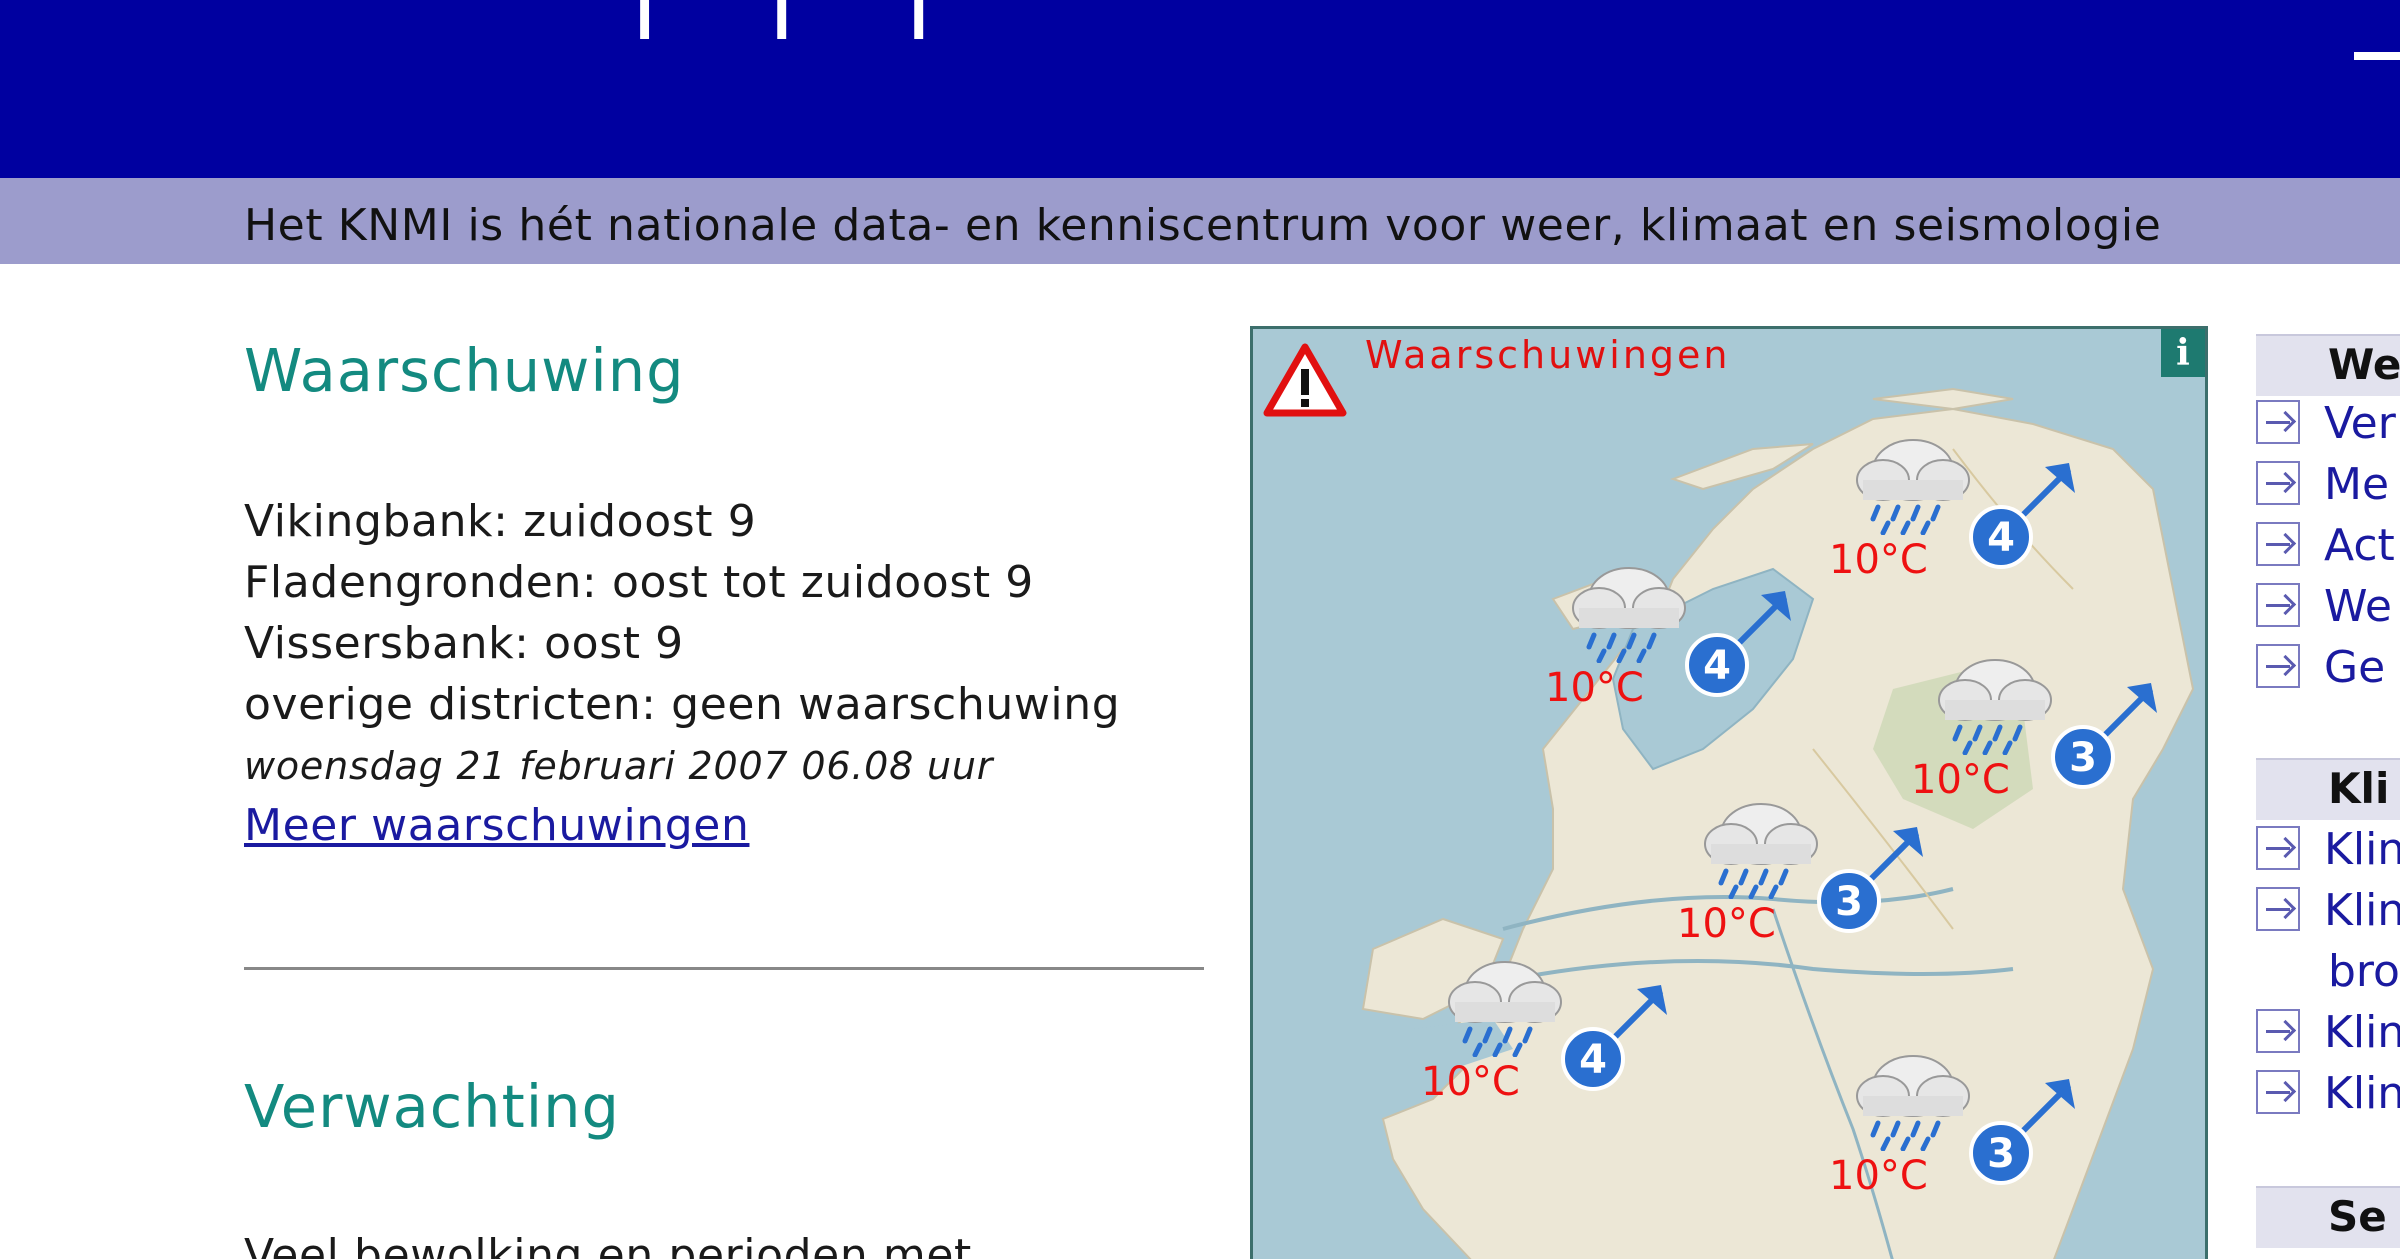 The width and height of the screenshot is (2400, 1259). I want to click on forecast-text: Veel bewolking en perioden met, so click(608, 1244).